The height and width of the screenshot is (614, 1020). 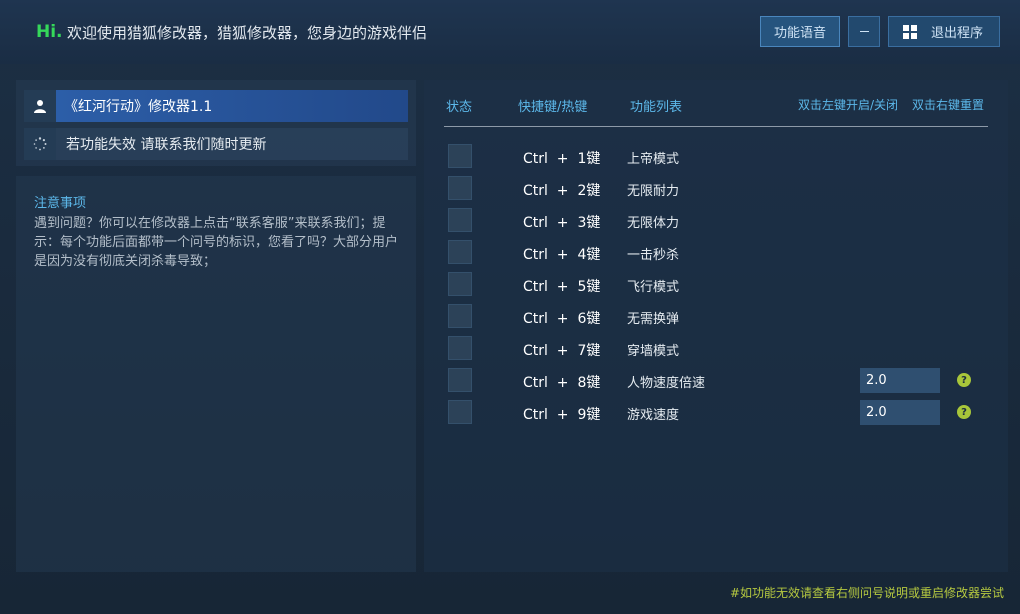 I want to click on welcome-text: 欢迎使用猎狐修改器，猎狐修改器，您身边的游戏伴侣, so click(x=247, y=33).